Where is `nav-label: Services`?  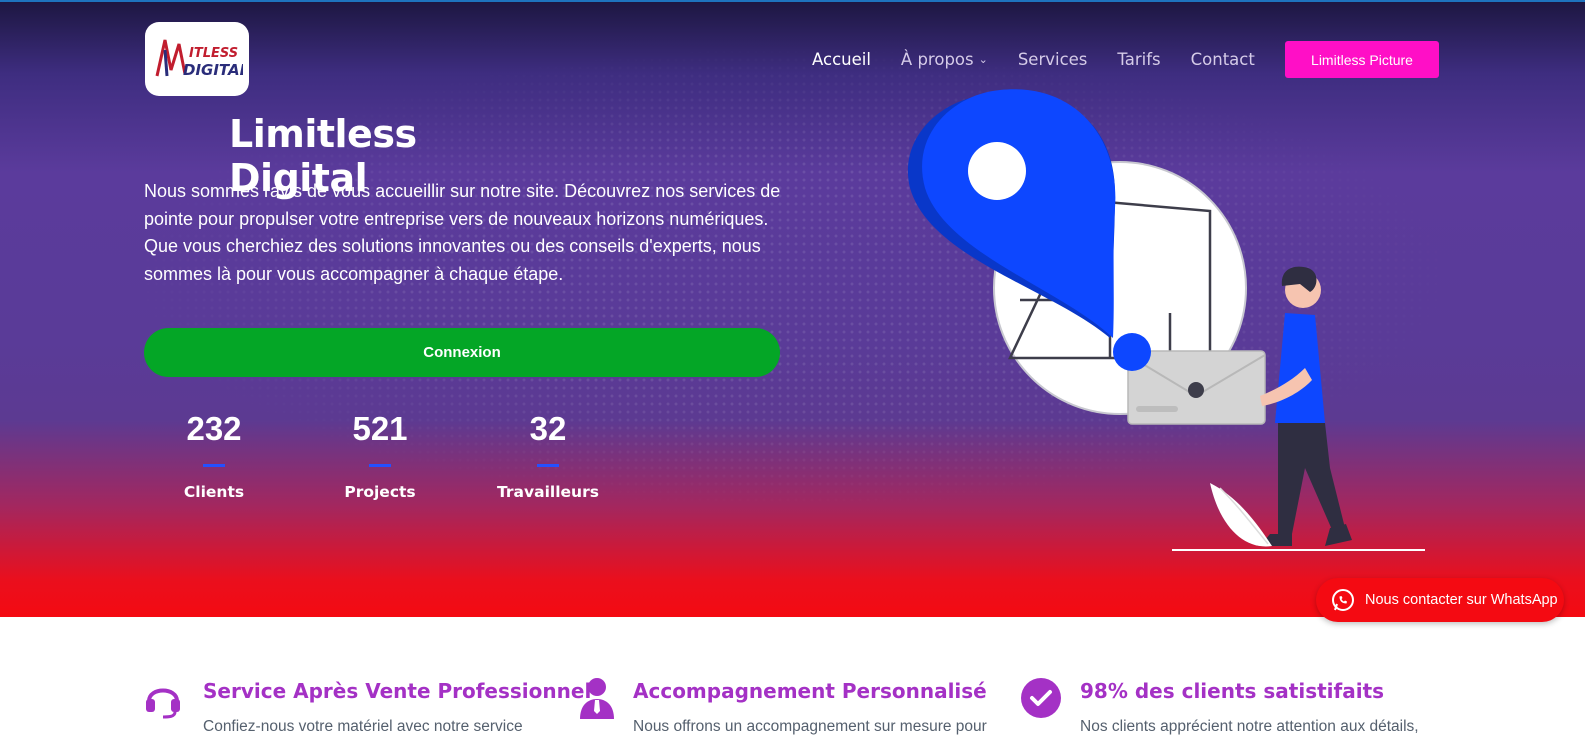 nav-label: Services is located at coordinates (1052, 59).